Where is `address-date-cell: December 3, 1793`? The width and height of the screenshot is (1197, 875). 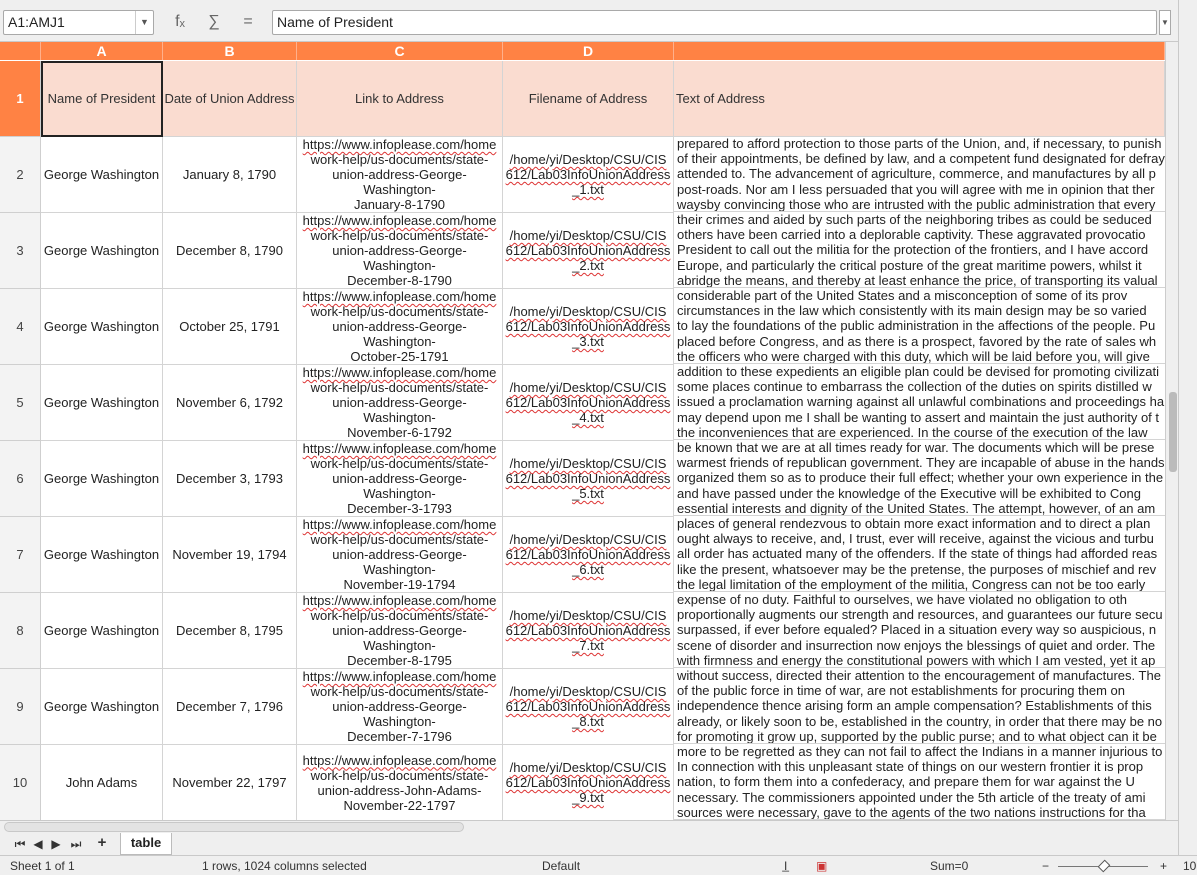 address-date-cell: December 3, 1793 is located at coordinates (230, 479).